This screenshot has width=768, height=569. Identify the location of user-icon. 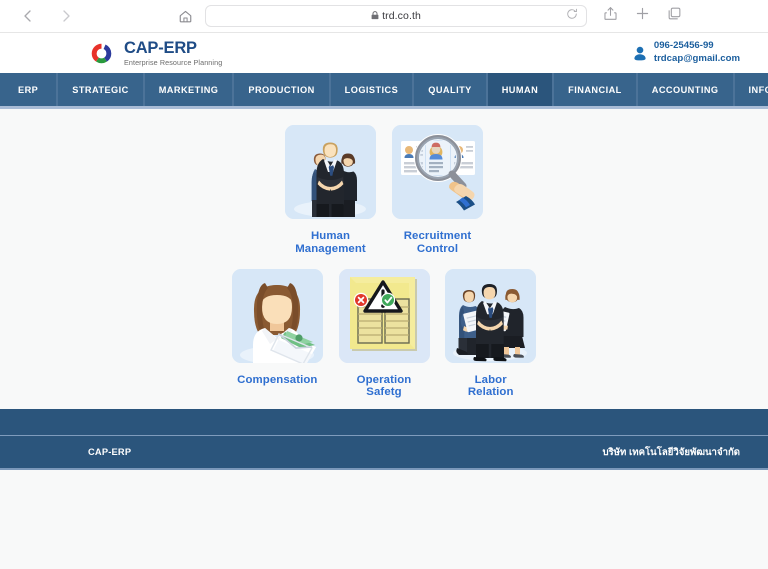
(640, 53).